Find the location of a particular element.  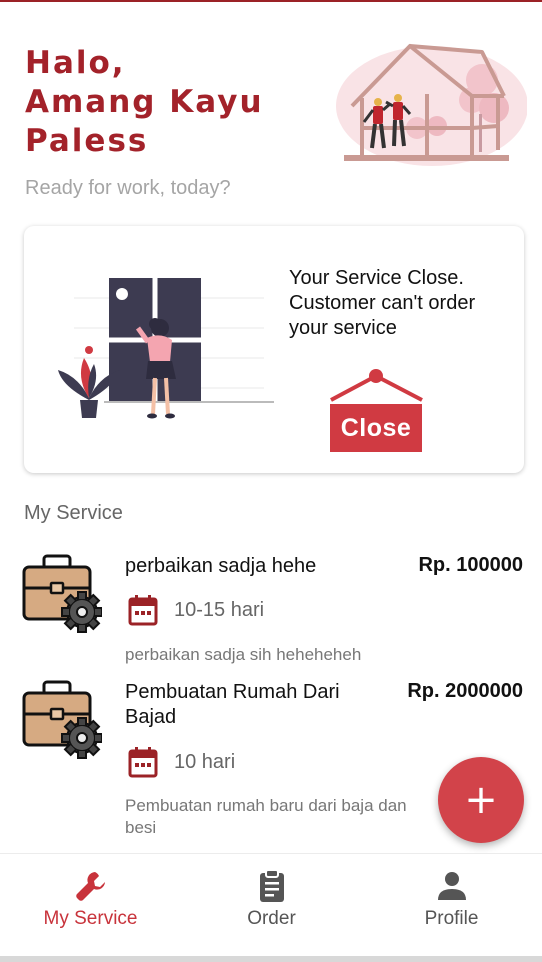

nav-item-order: Order is located at coordinates (271, 905).